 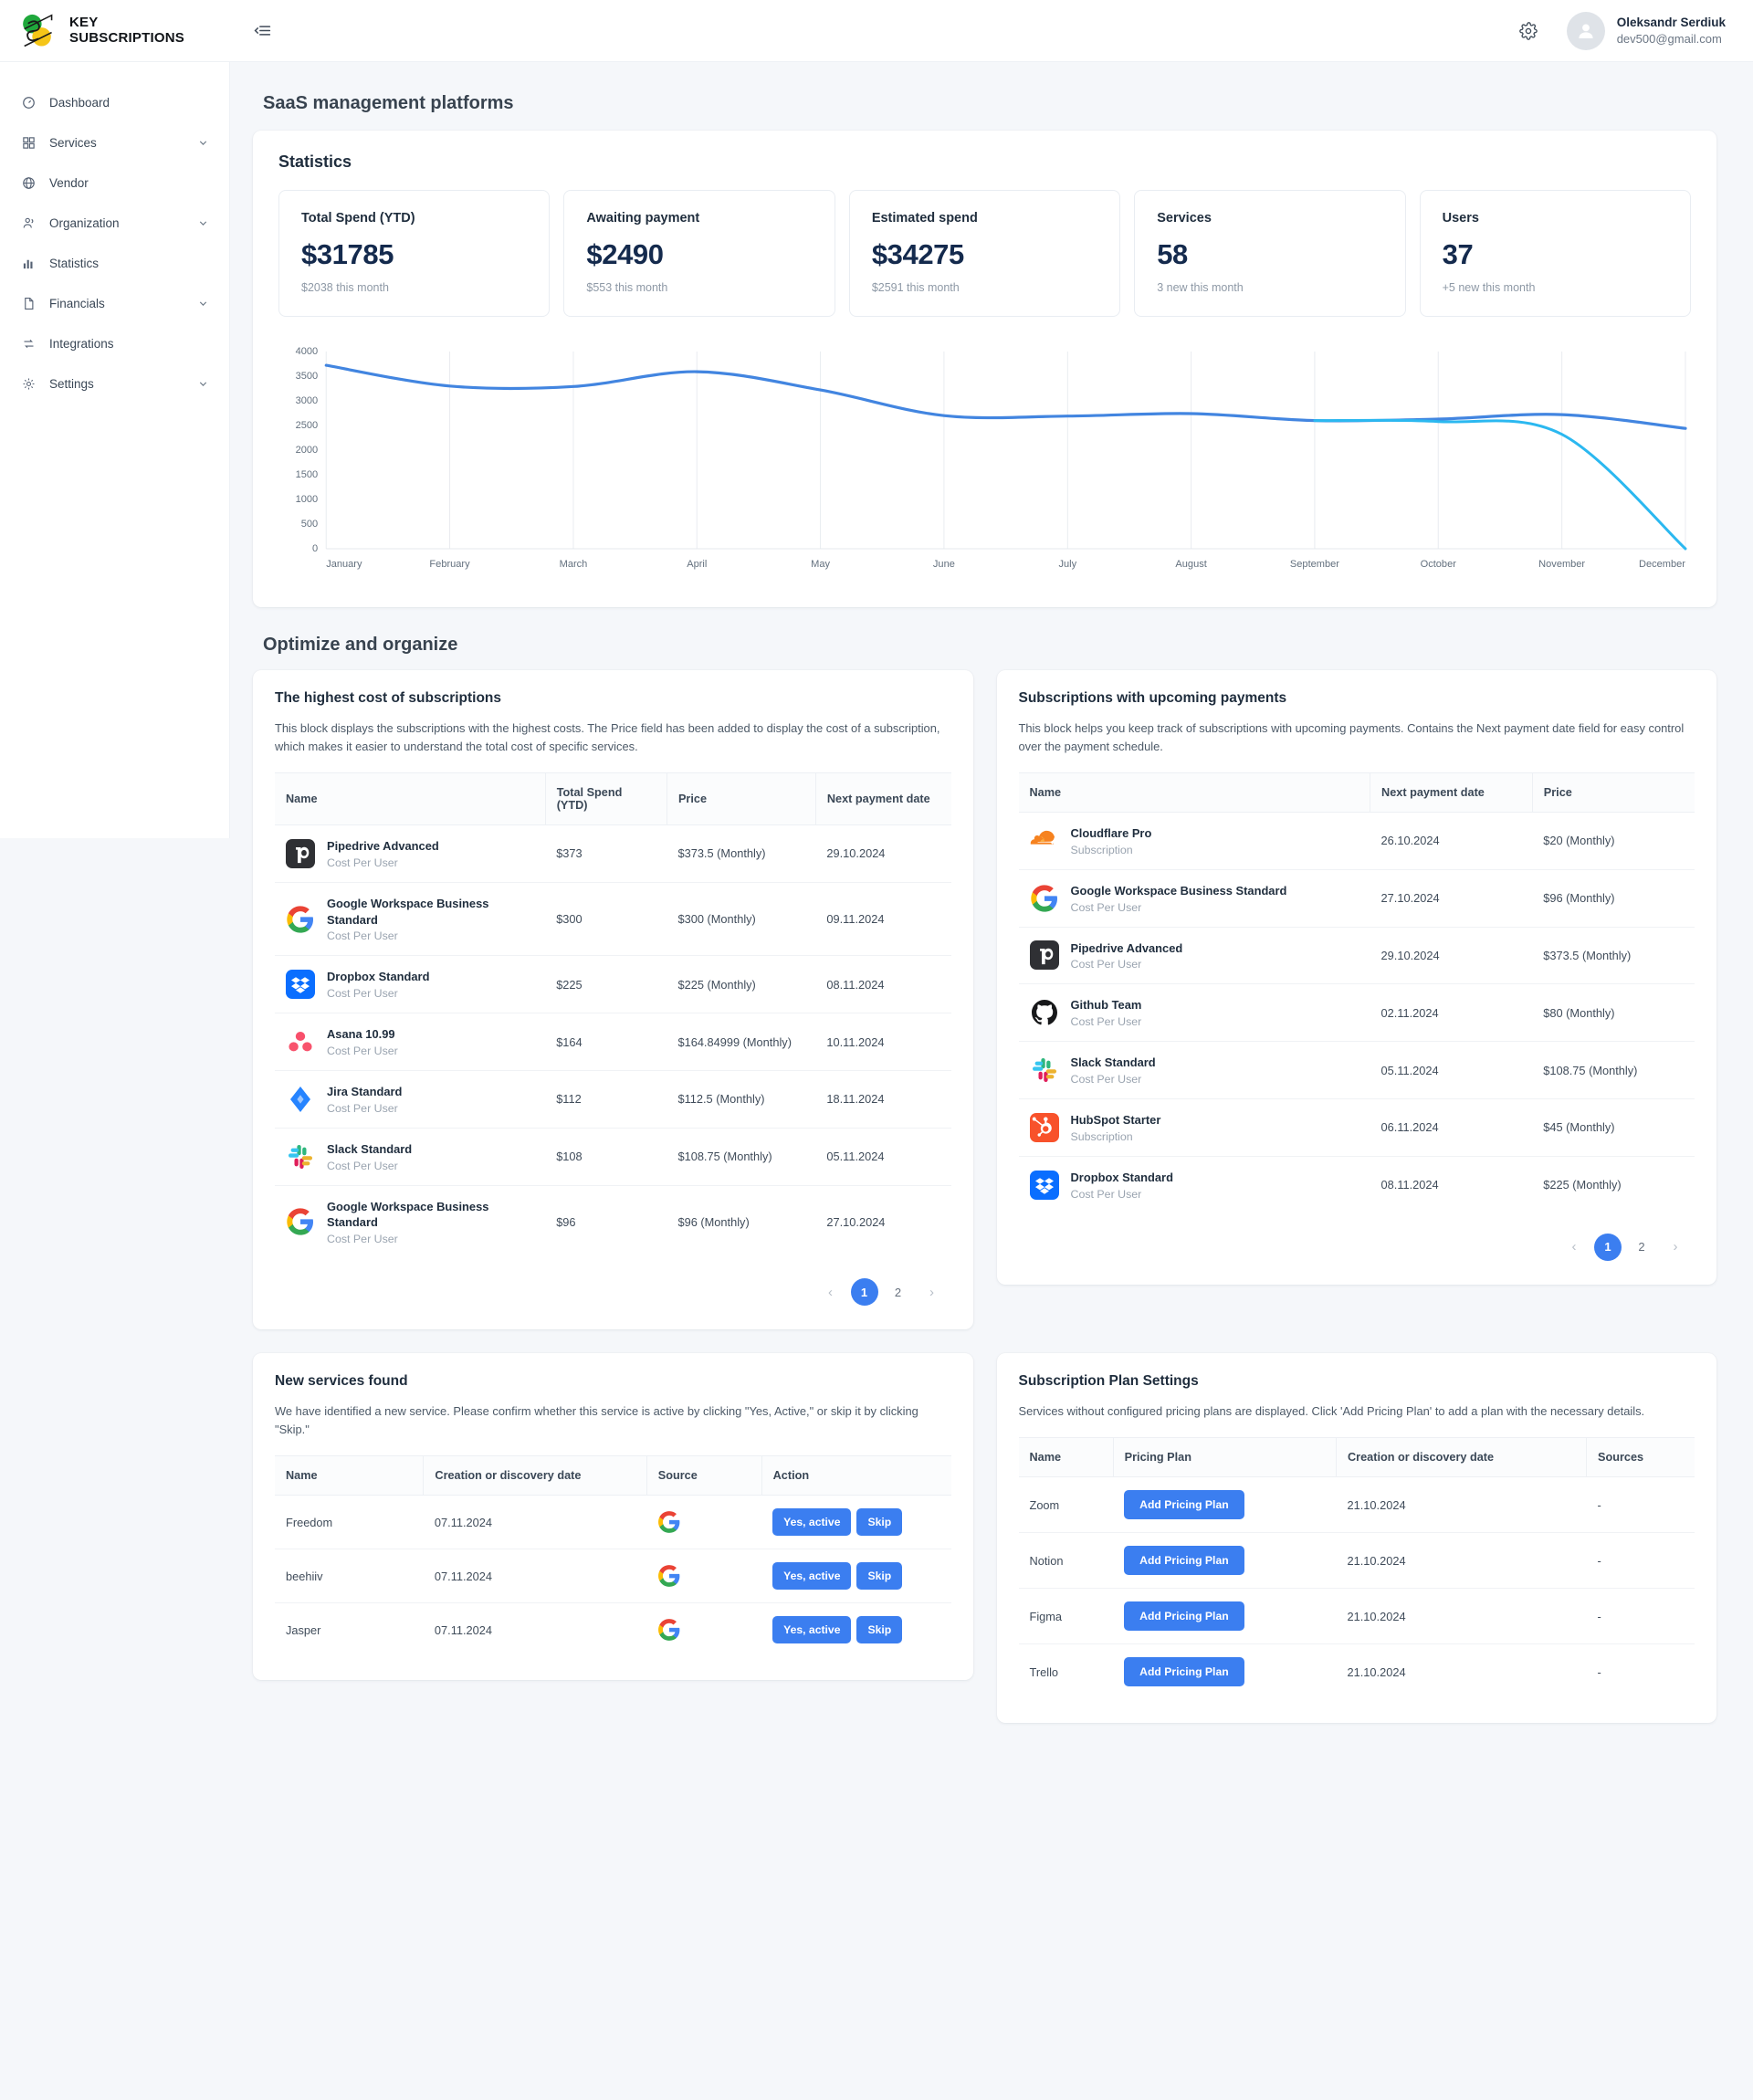 What do you see at coordinates (1613, 793) in the screenshot?
I see `col-price: Price` at bounding box center [1613, 793].